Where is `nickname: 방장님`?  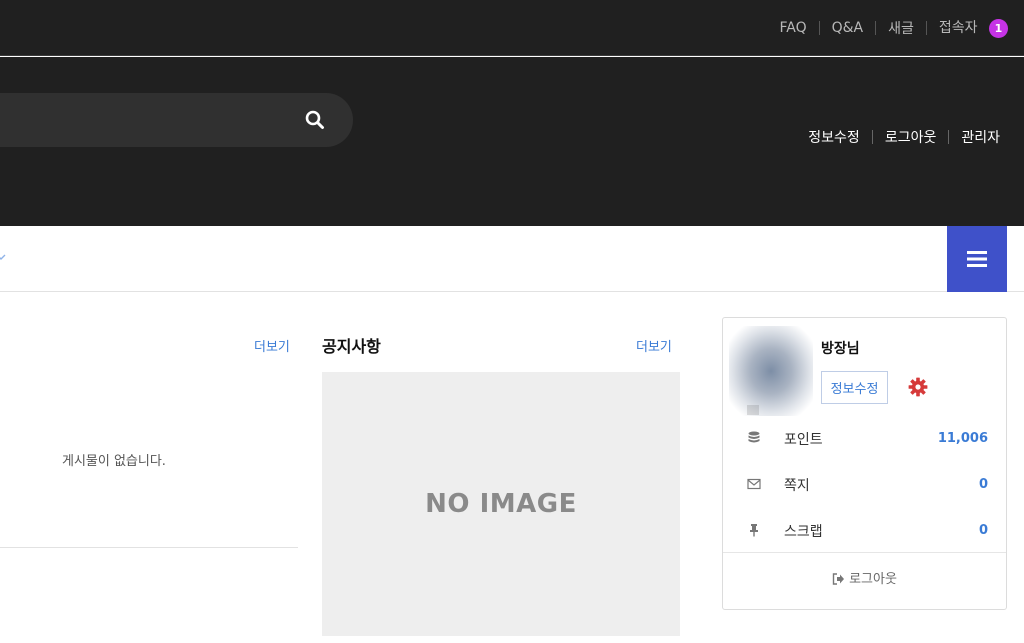 nickname: 방장님 is located at coordinates (840, 349).